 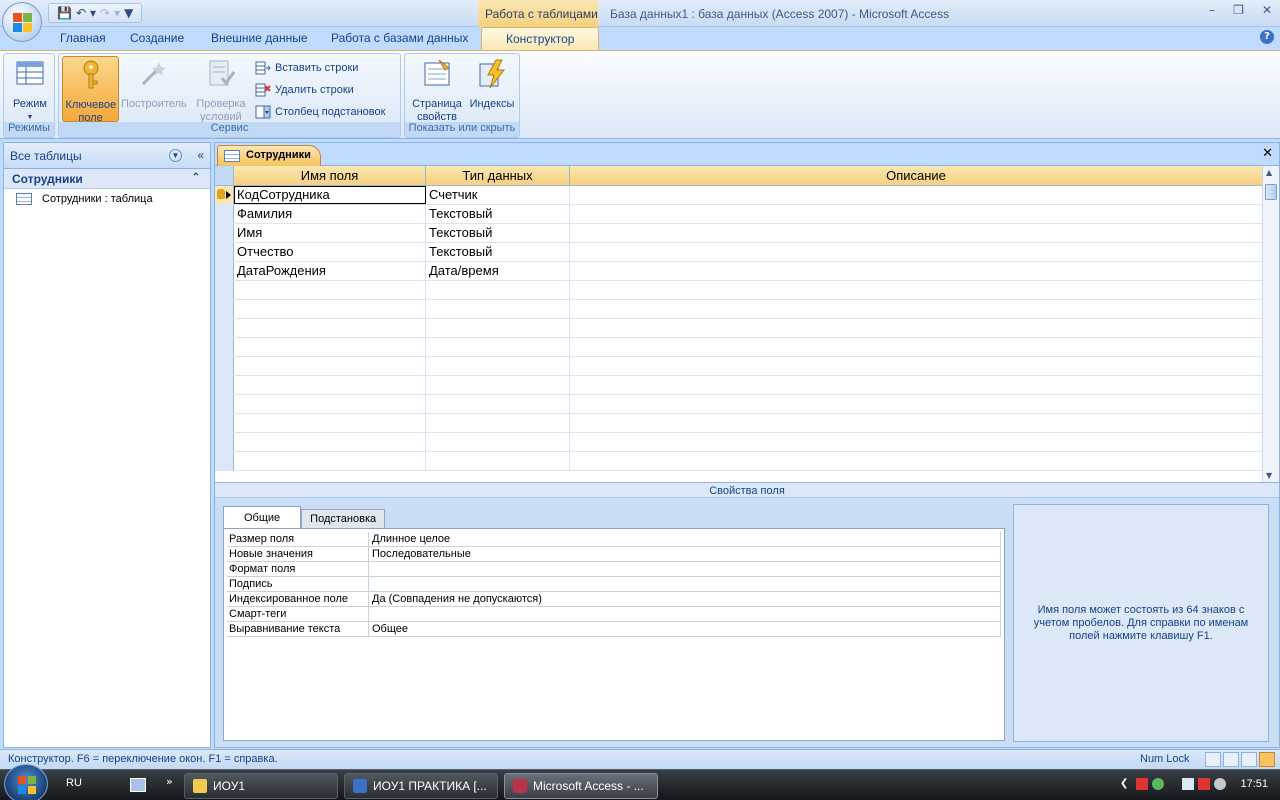 I want to click on tab-external-data: Внешние данные, so click(x=259, y=38).